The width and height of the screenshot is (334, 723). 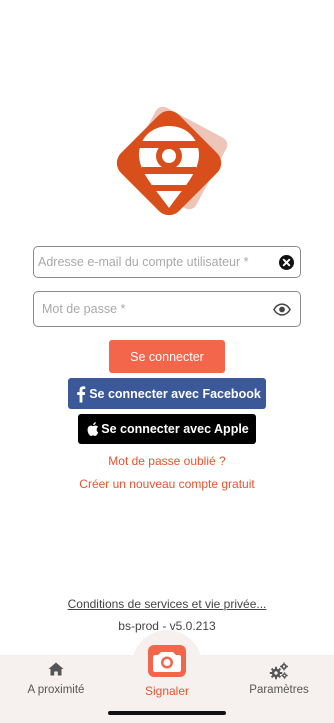 I want to click on tab-report-label: Signaler, so click(x=167, y=691).